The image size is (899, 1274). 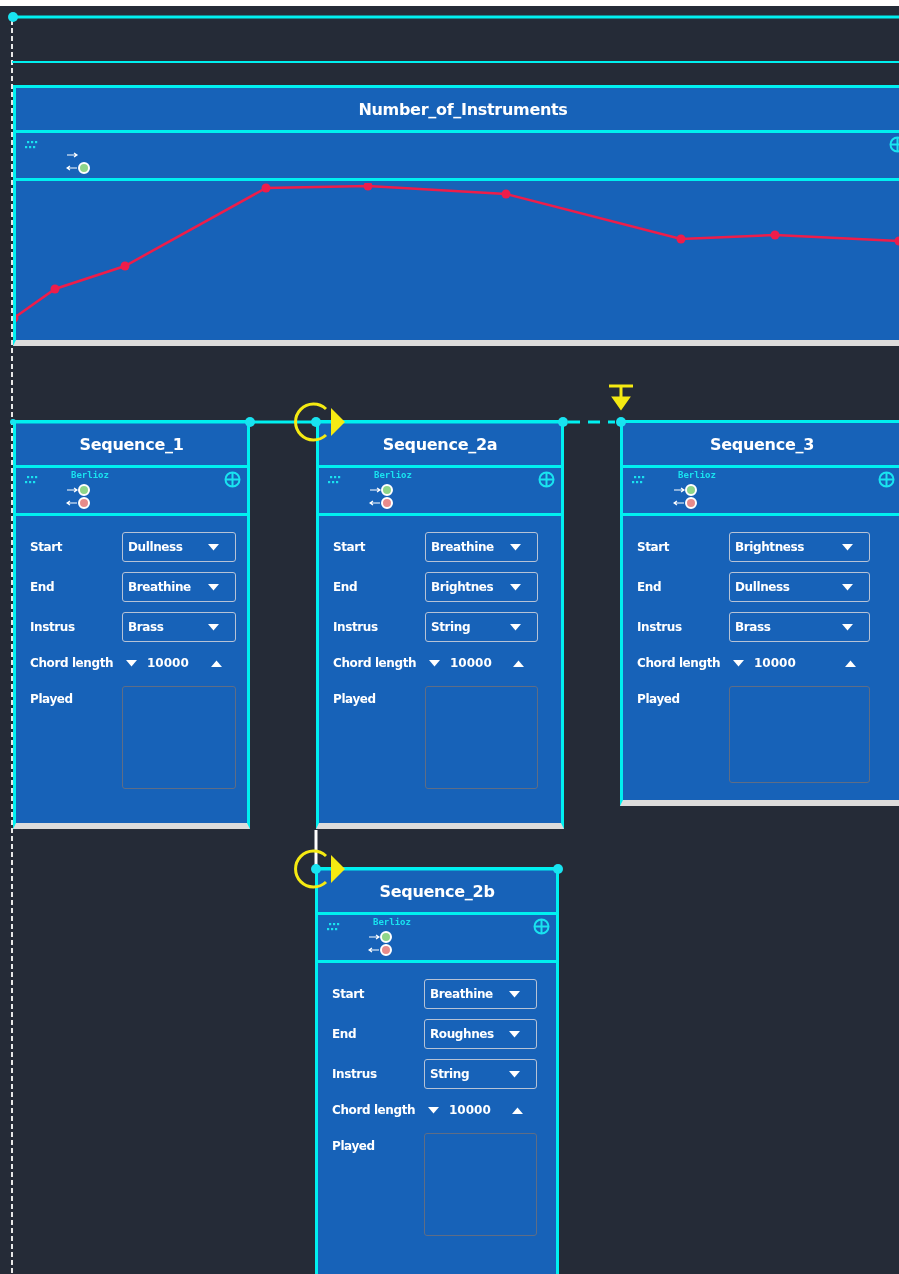 What do you see at coordinates (621, 397) in the screenshot?
I see `pin-icon` at bounding box center [621, 397].